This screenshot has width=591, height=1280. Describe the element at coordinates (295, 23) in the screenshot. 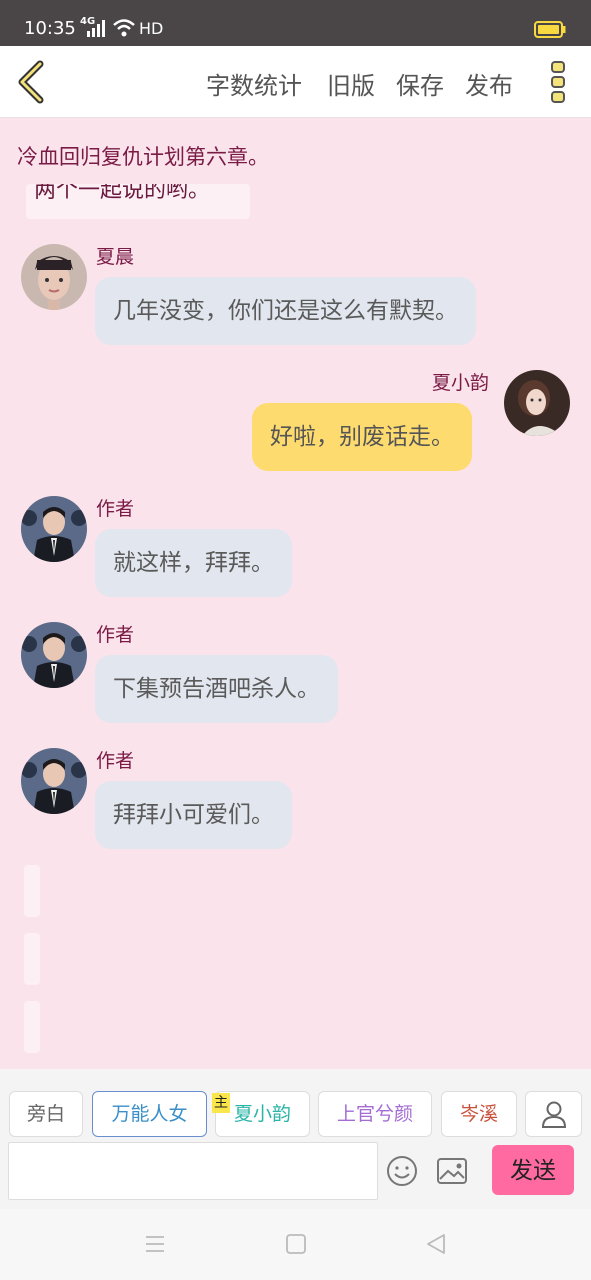

I see `status-bar: 10:35 4G HD` at that location.